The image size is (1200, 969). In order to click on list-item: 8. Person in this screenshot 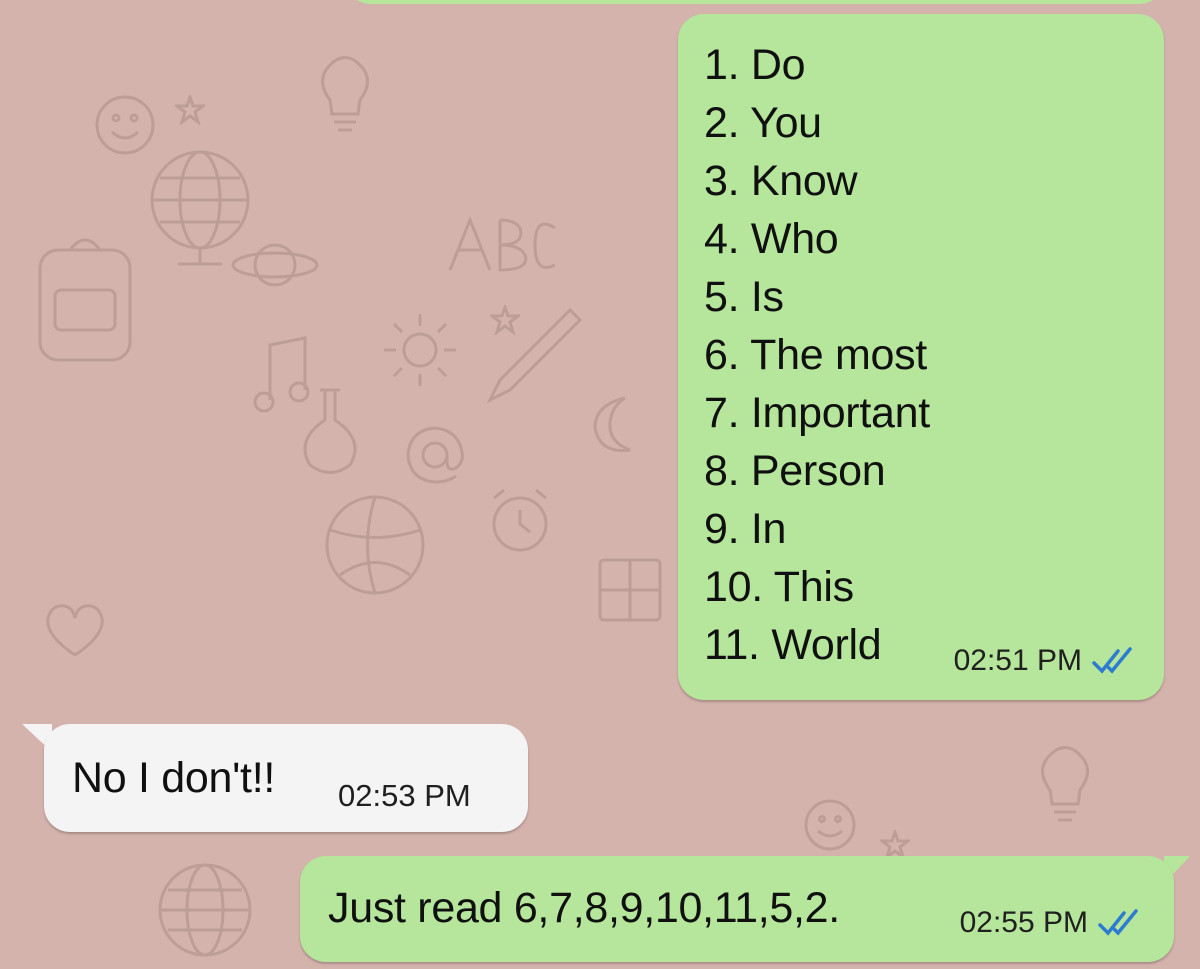, I will do `click(795, 471)`.